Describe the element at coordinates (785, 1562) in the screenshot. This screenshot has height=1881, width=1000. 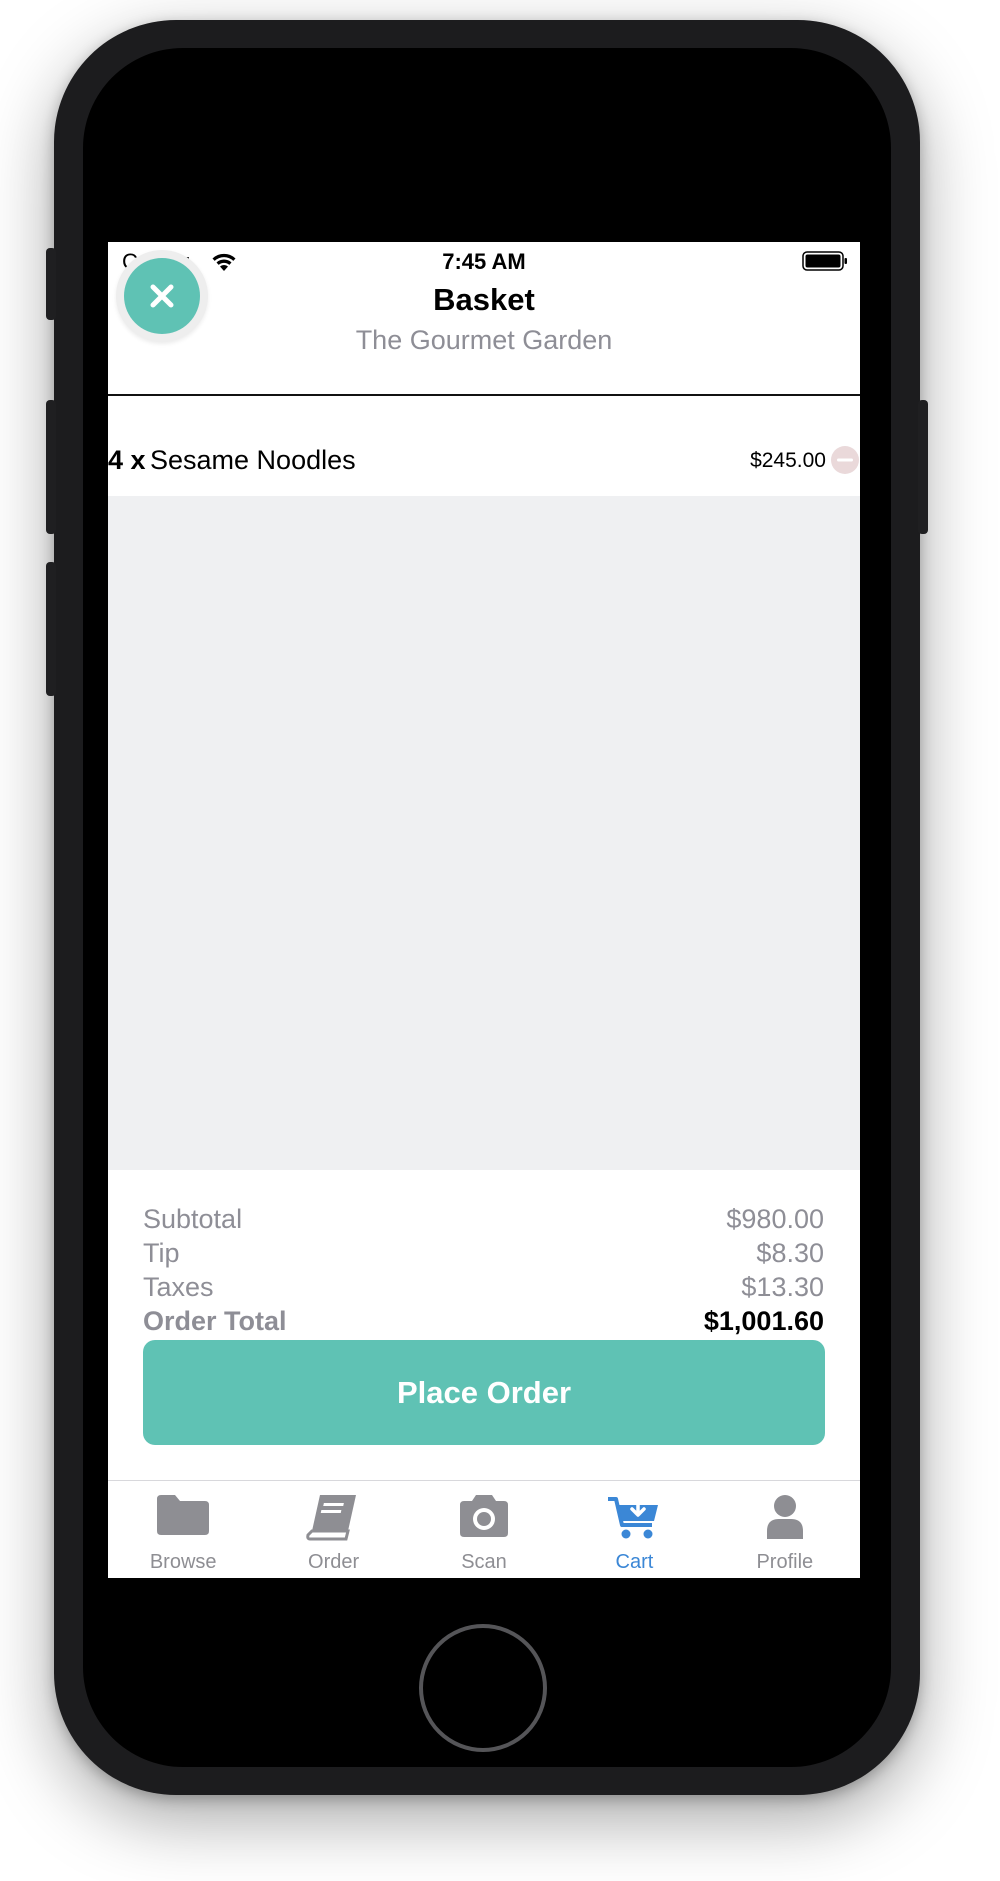
I see `tab-profile-label: Profile` at that location.